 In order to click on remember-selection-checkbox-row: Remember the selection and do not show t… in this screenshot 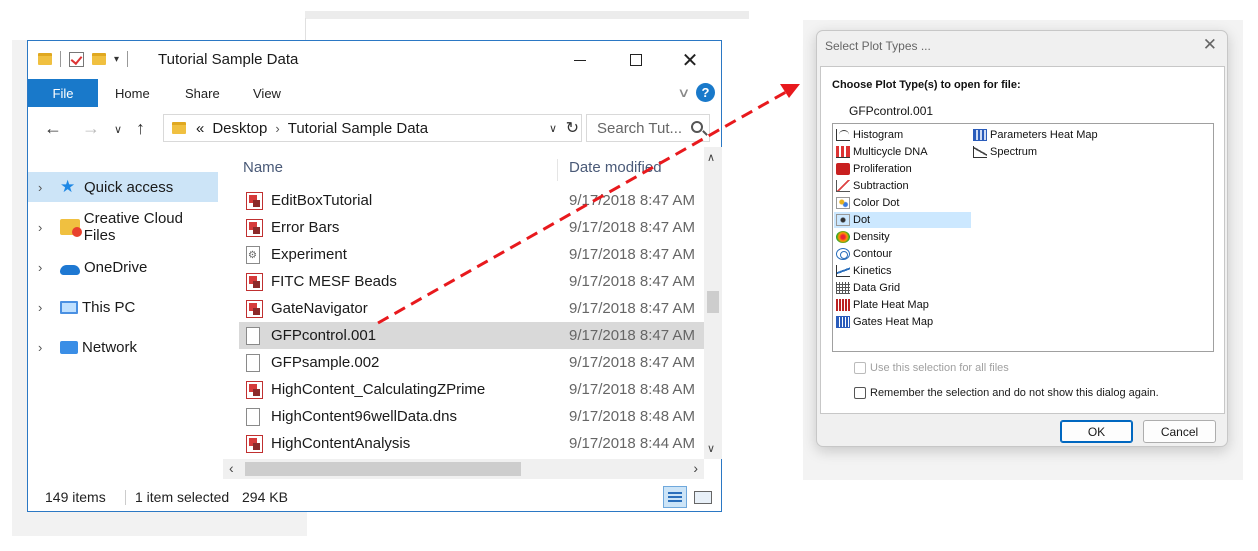, I will do `click(1006, 393)`.